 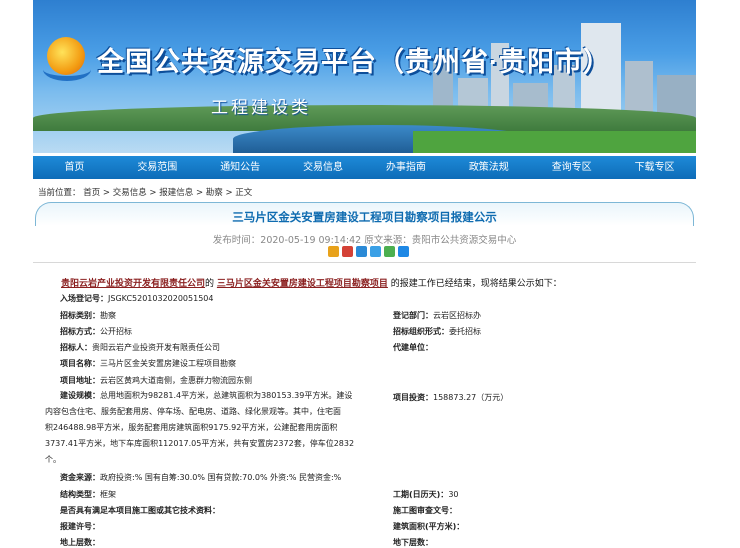 I want to click on field-period: 工期(日历天)：30, so click(x=426, y=494).